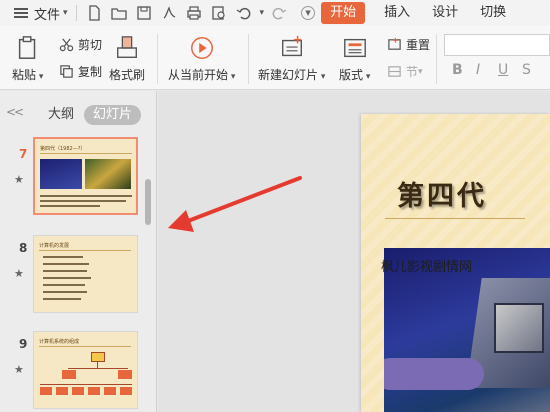  Describe the element at coordinates (194, 13) in the screenshot. I see `print-icon` at that location.